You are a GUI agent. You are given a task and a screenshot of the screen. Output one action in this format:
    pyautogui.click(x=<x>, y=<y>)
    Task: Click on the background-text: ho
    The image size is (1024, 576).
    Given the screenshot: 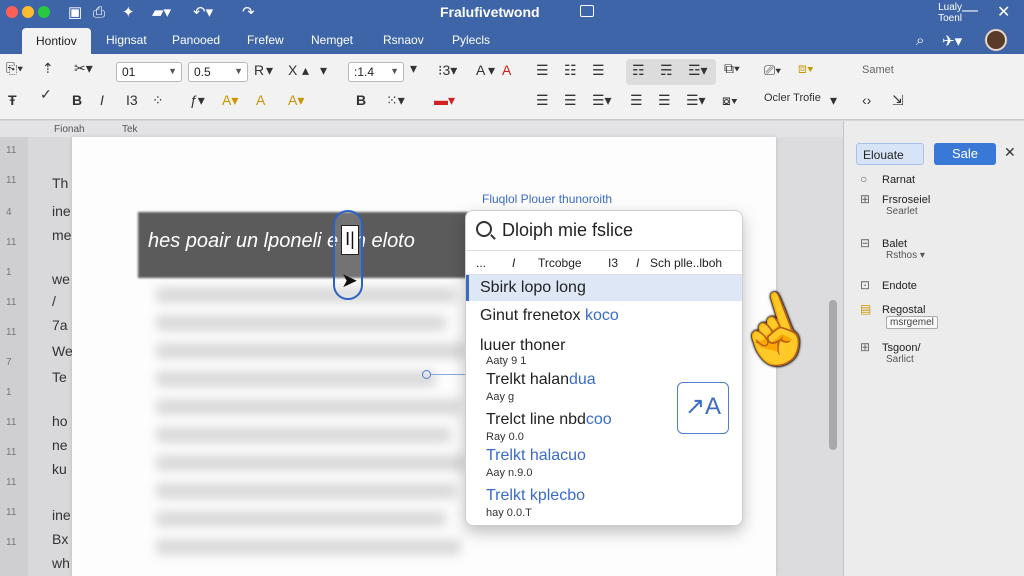 What is the action you would take?
    pyautogui.click(x=60, y=421)
    